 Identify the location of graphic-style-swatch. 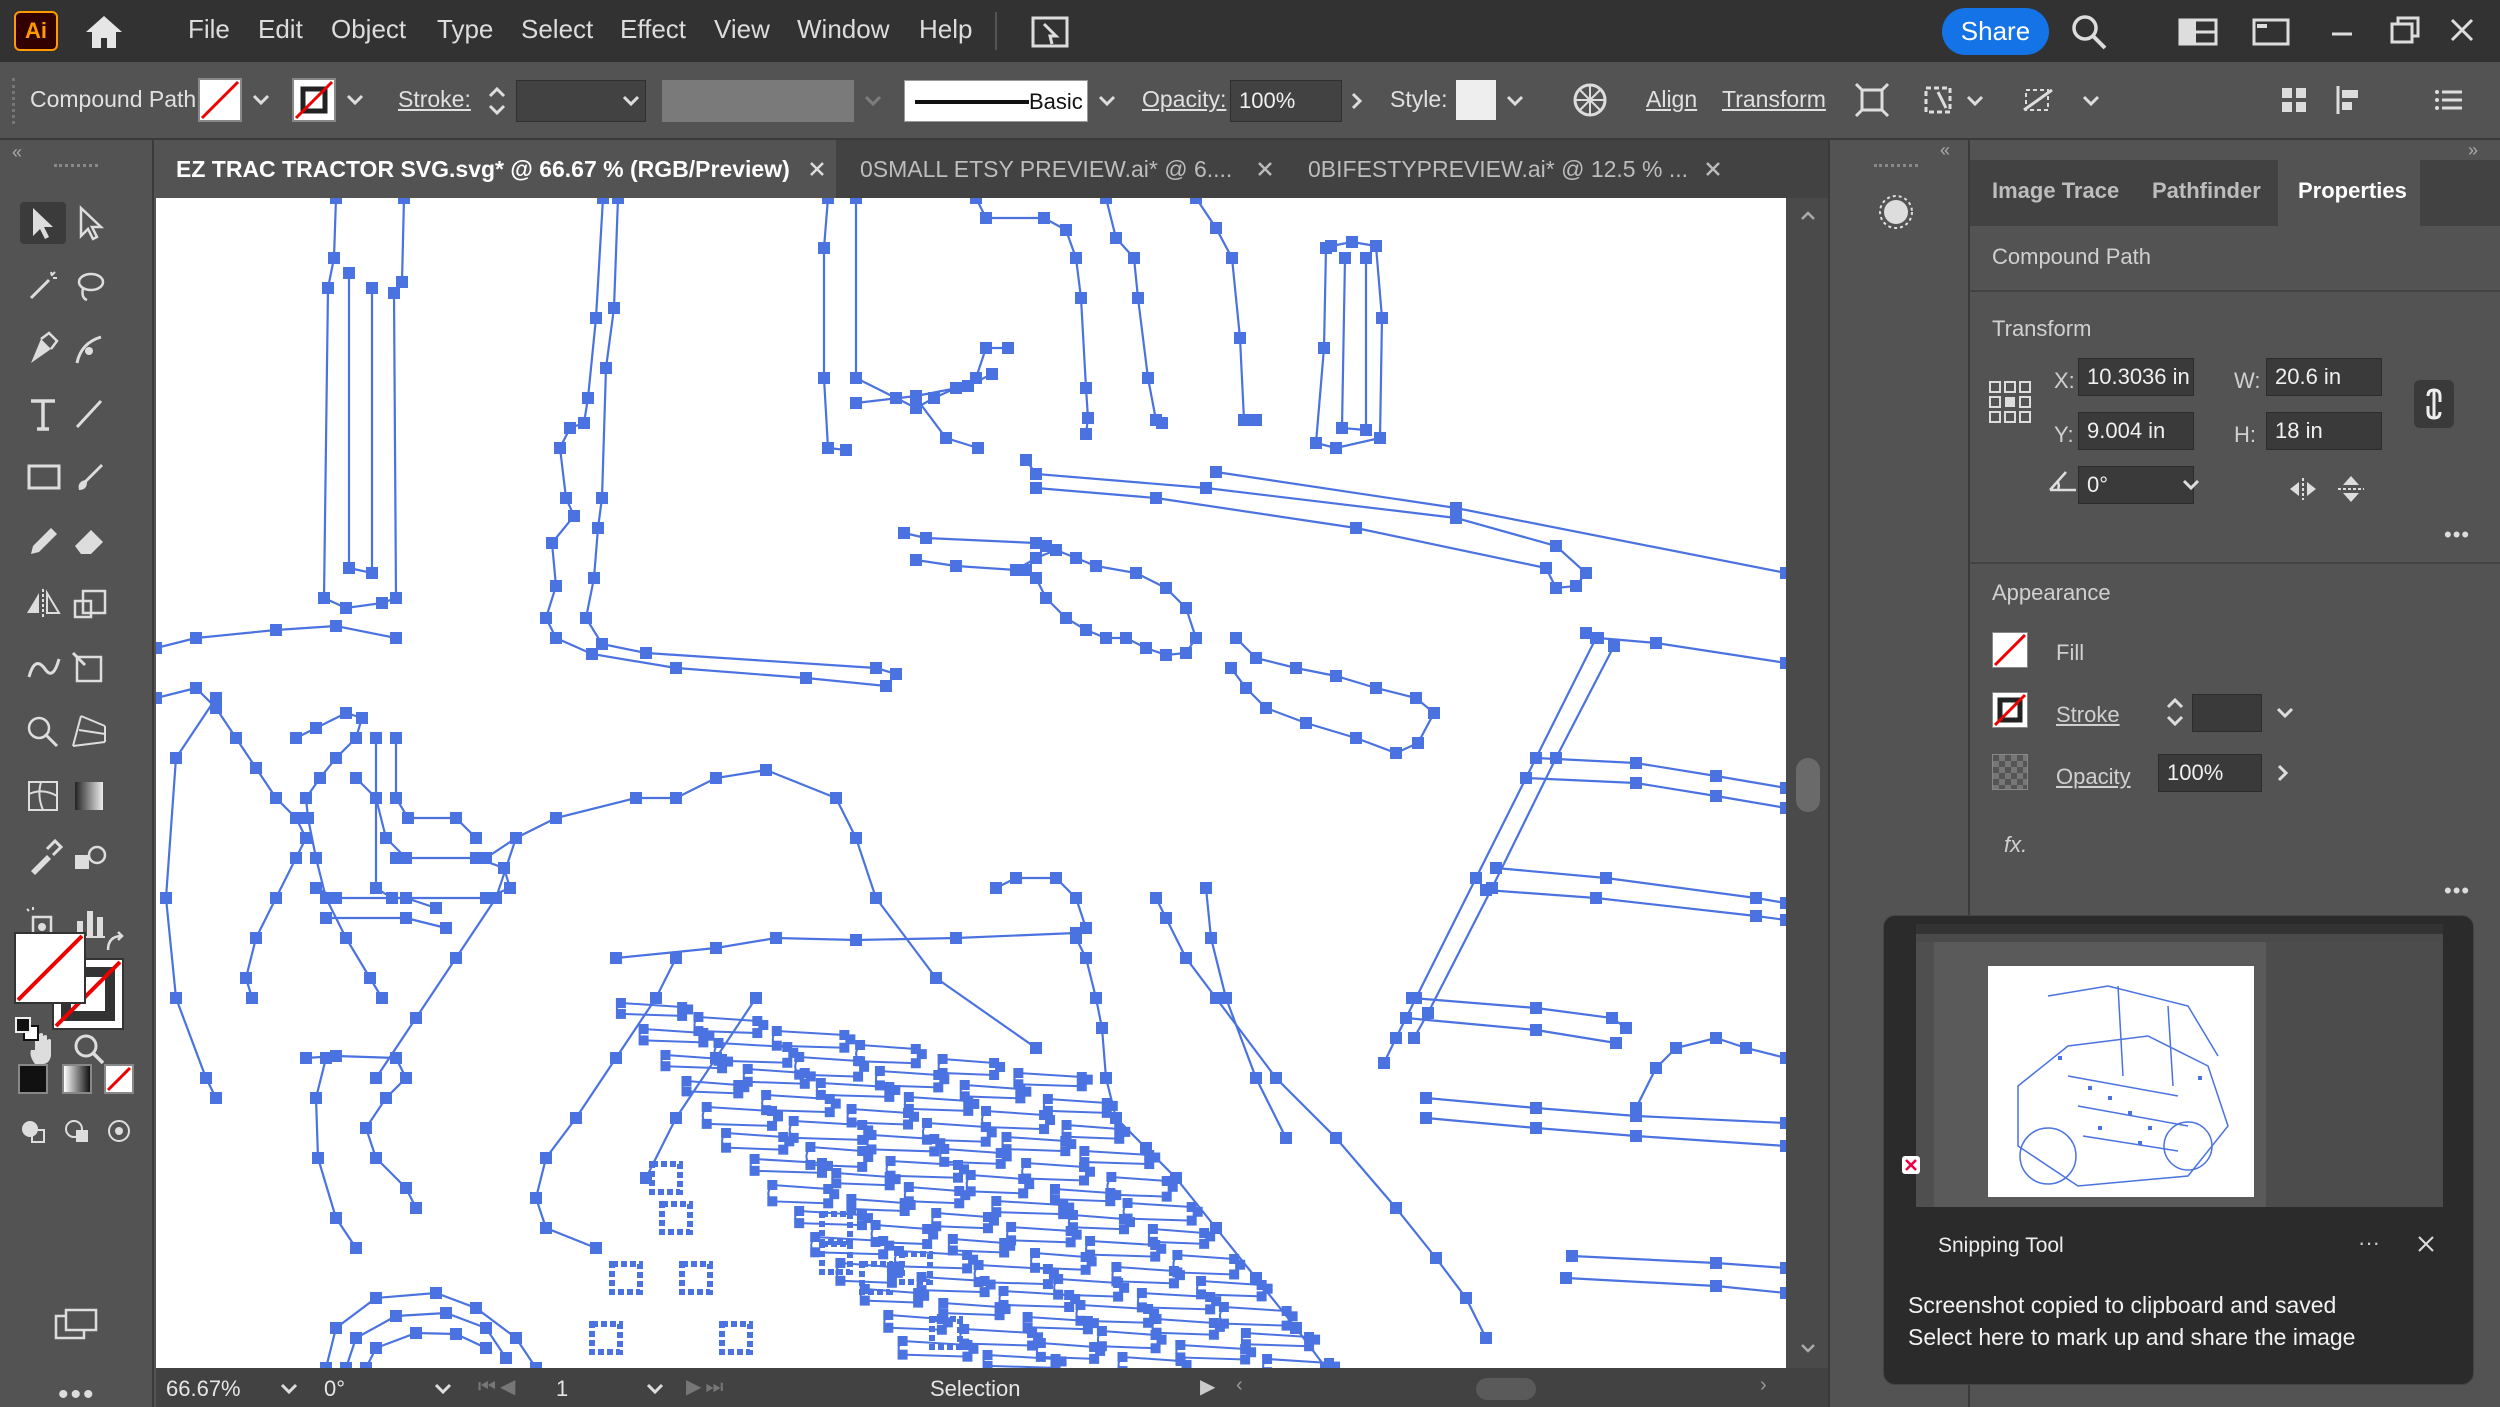
(1476, 100).